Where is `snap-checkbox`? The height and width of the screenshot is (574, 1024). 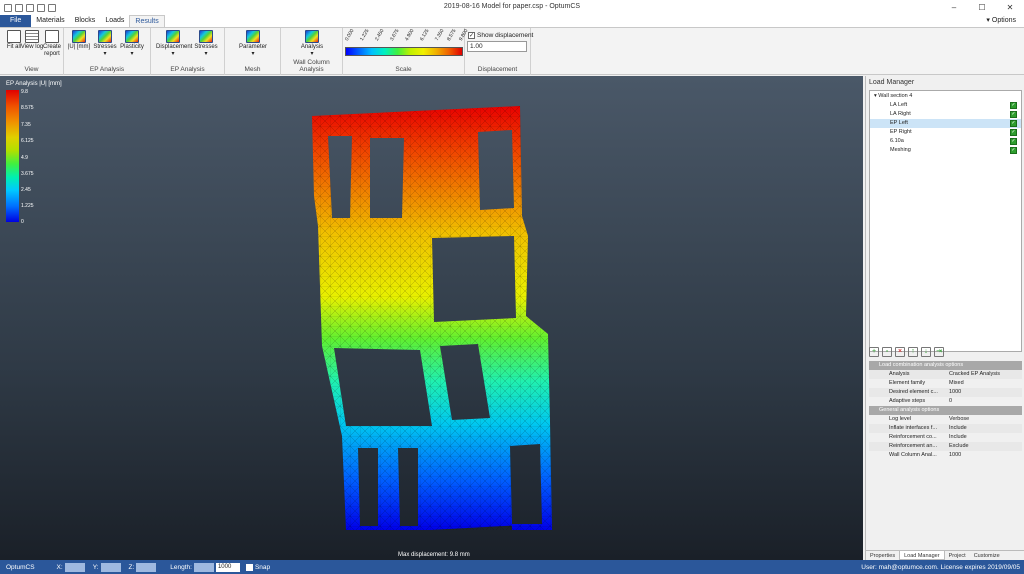 snap-checkbox is located at coordinates (249, 567).